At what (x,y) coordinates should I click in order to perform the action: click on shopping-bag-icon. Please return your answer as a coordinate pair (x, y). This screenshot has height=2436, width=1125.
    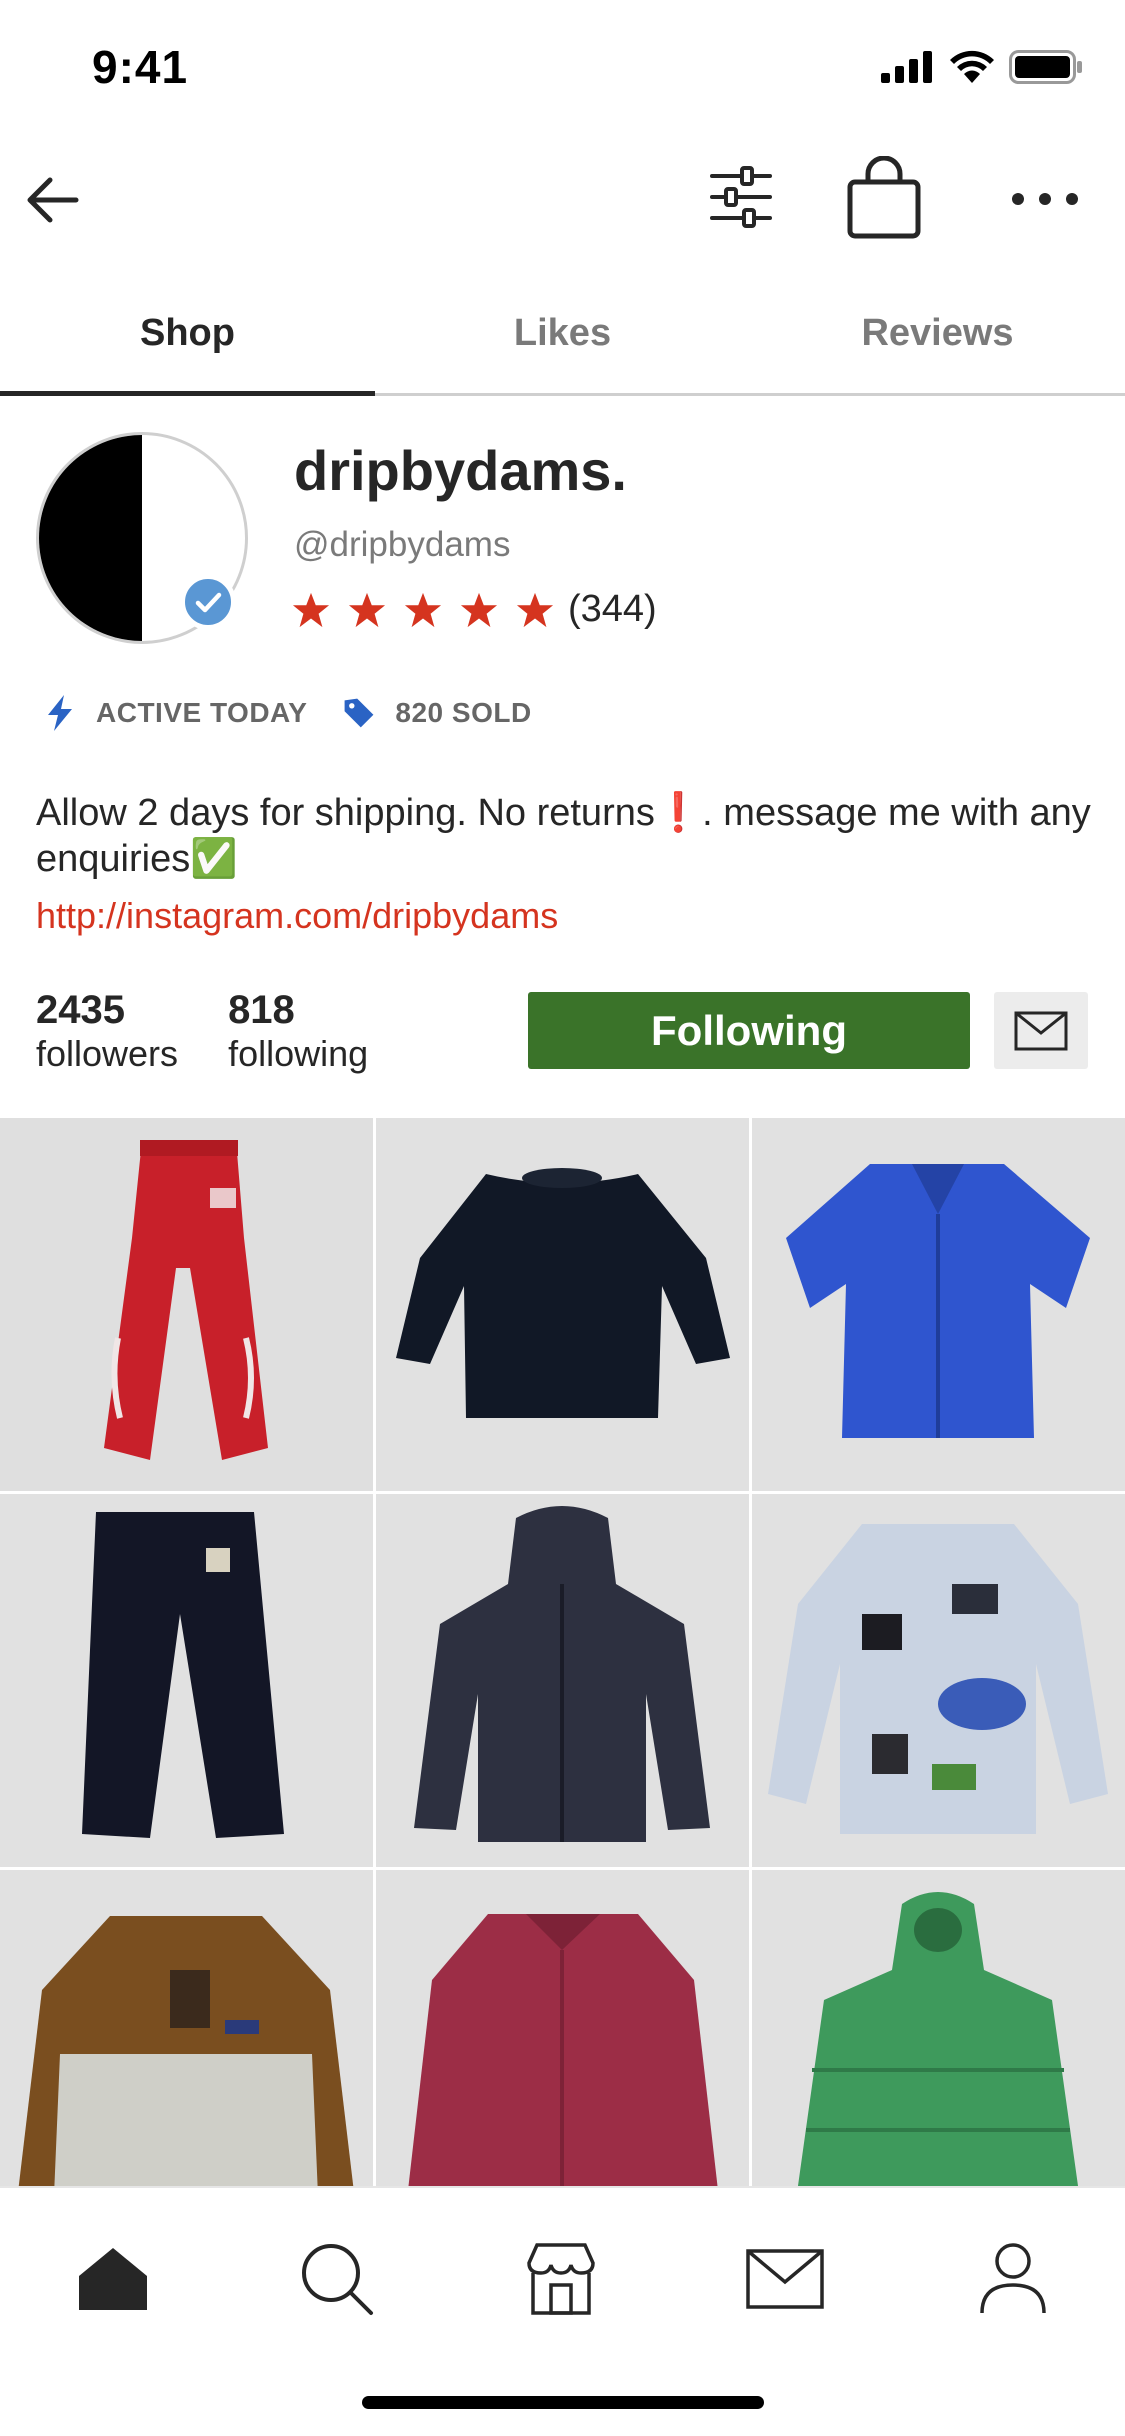
    Looking at the image, I should click on (884, 197).